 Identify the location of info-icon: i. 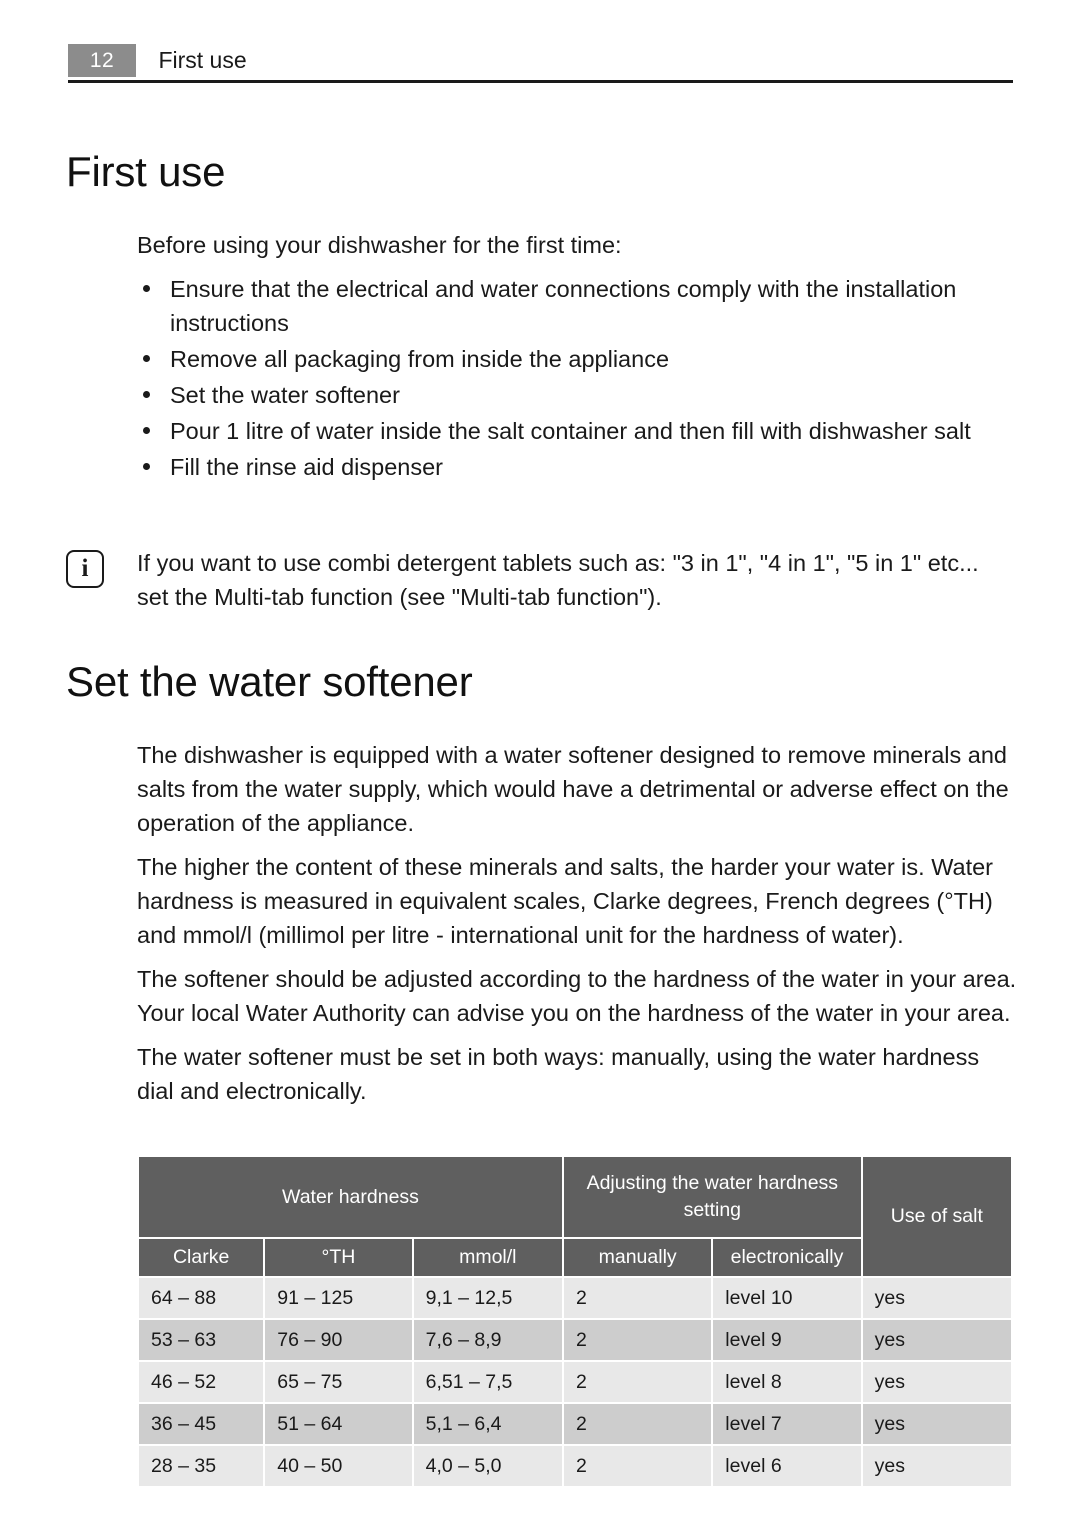
(85, 569).